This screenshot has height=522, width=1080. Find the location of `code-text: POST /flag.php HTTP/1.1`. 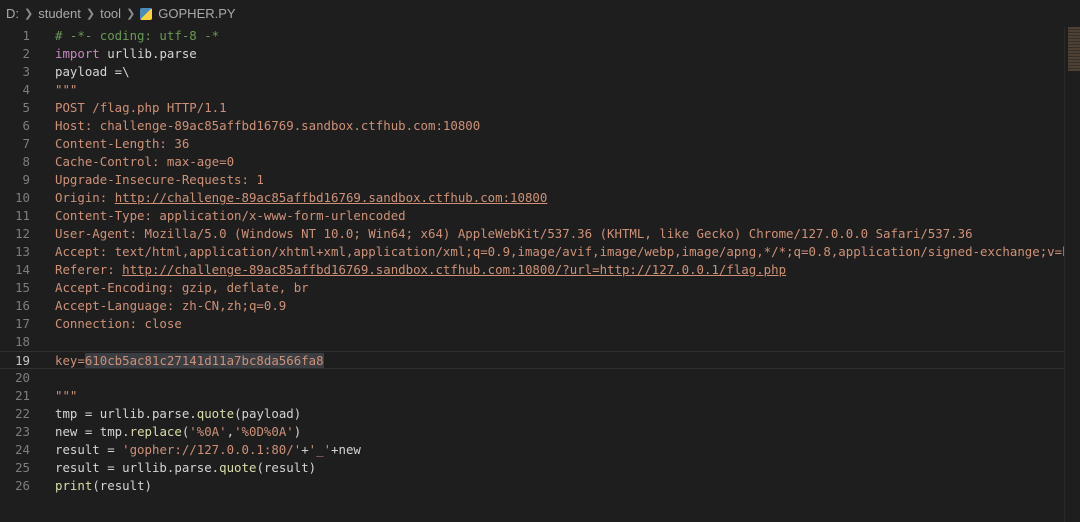

code-text: POST /flag.php HTTP/1.1 is located at coordinates (141, 108).